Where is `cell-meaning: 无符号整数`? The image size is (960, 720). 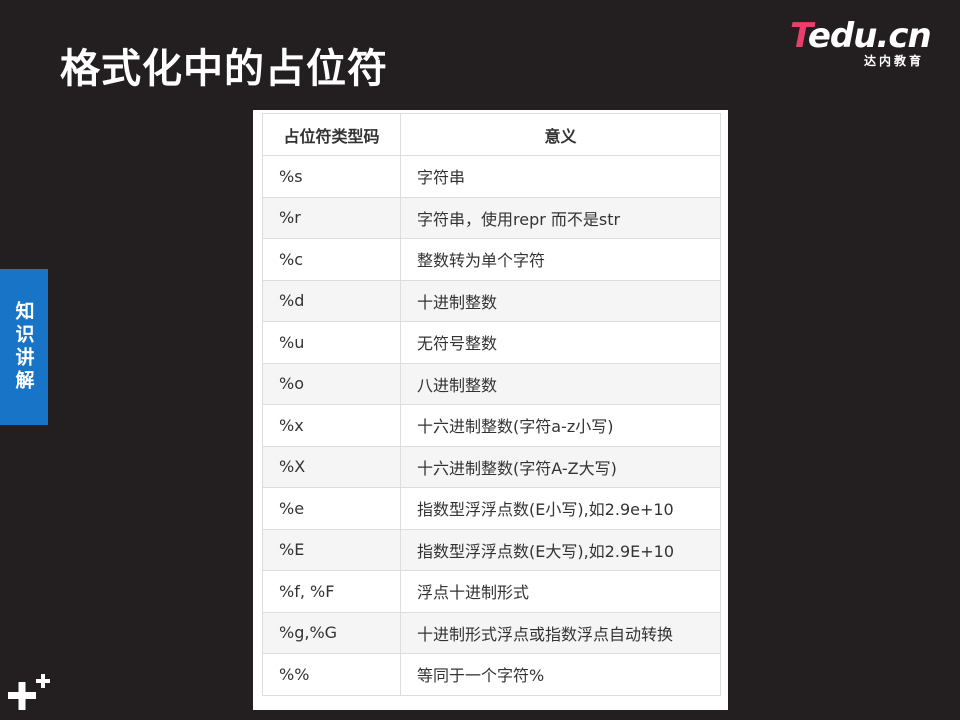 cell-meaning: 无符号整数 is located at coordinates (560, 342).